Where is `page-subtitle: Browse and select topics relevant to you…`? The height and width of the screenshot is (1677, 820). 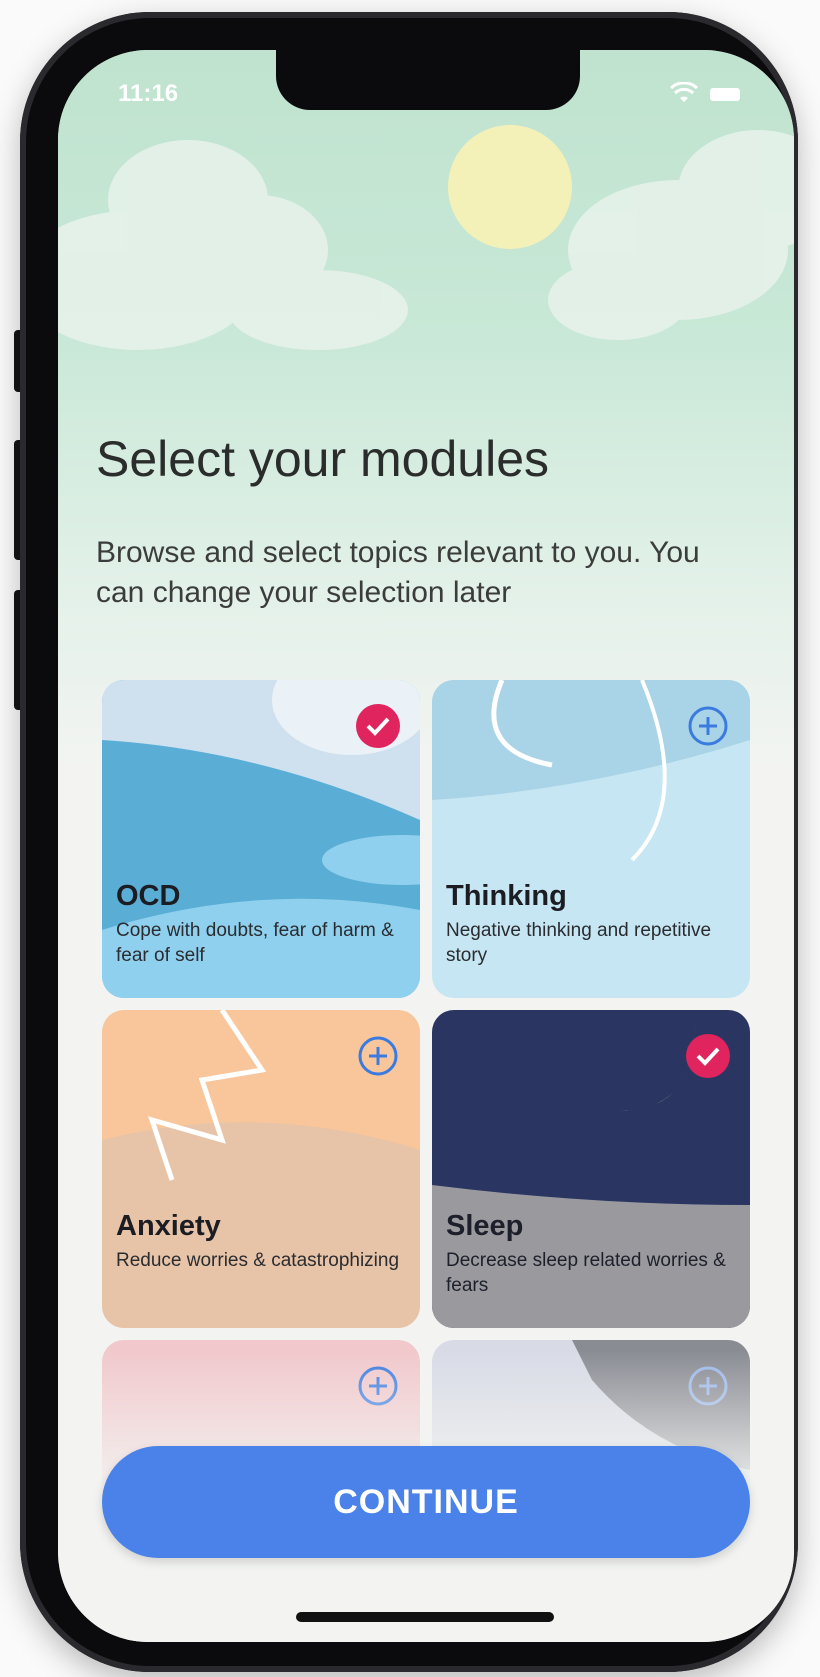
page-subtitle: Browse and select topics relevant to you… is located at coordinates (398, 572).